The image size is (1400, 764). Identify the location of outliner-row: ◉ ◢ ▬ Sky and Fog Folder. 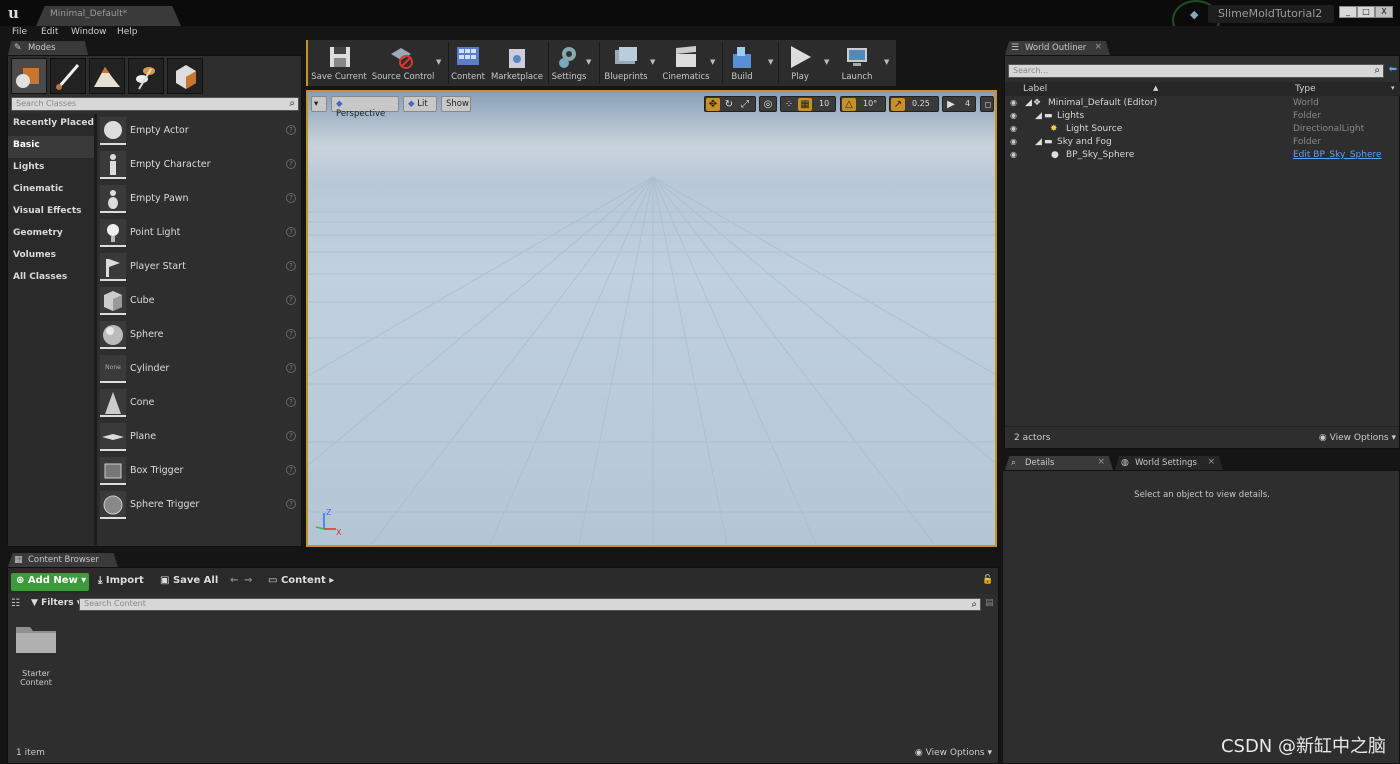
(1202, 142).